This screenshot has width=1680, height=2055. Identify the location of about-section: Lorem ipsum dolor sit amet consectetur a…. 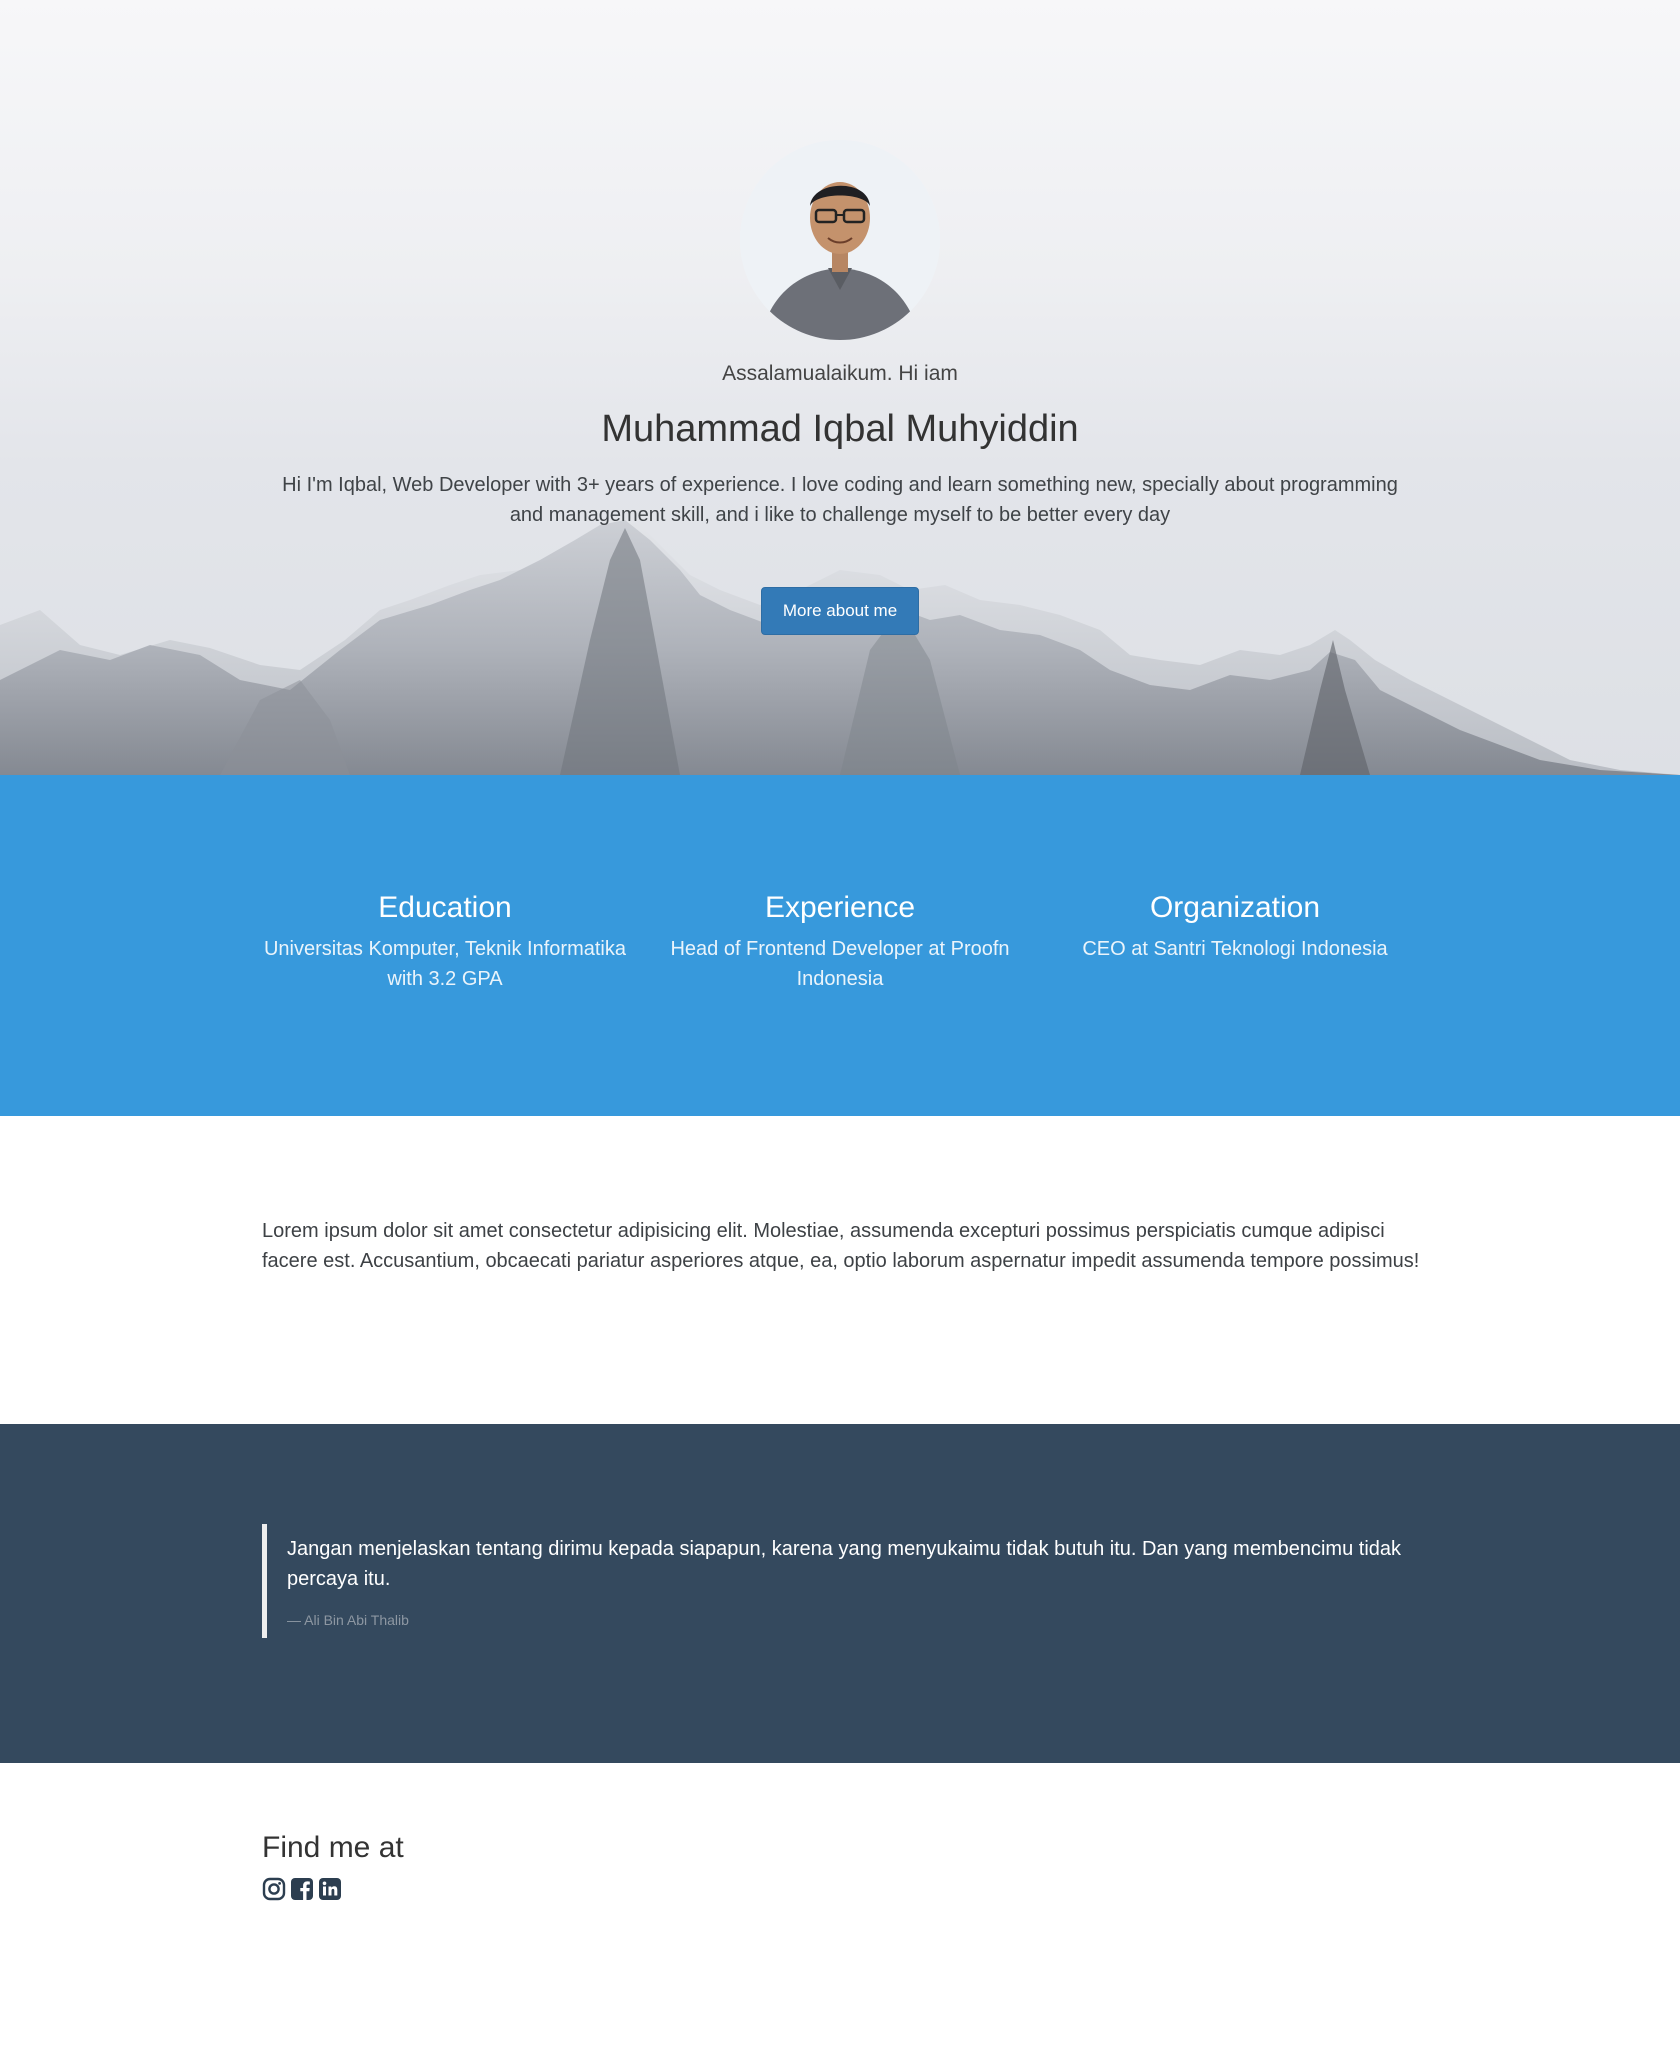
(840, 1270).